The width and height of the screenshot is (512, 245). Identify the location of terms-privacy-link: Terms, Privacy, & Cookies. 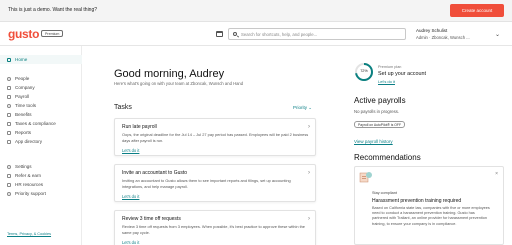
(29, 234).